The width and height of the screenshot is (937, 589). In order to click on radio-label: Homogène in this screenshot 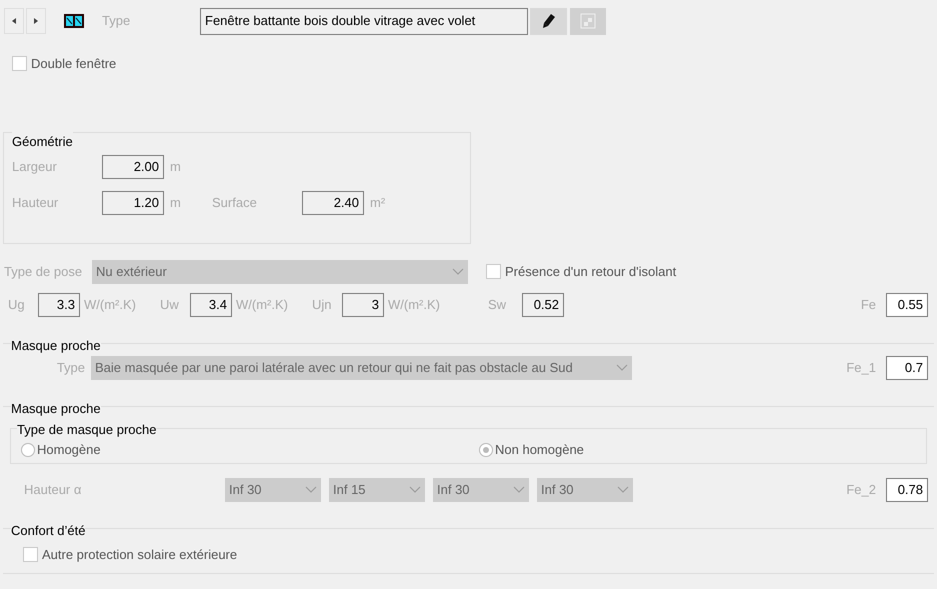, I will do `click(69, 449)`.